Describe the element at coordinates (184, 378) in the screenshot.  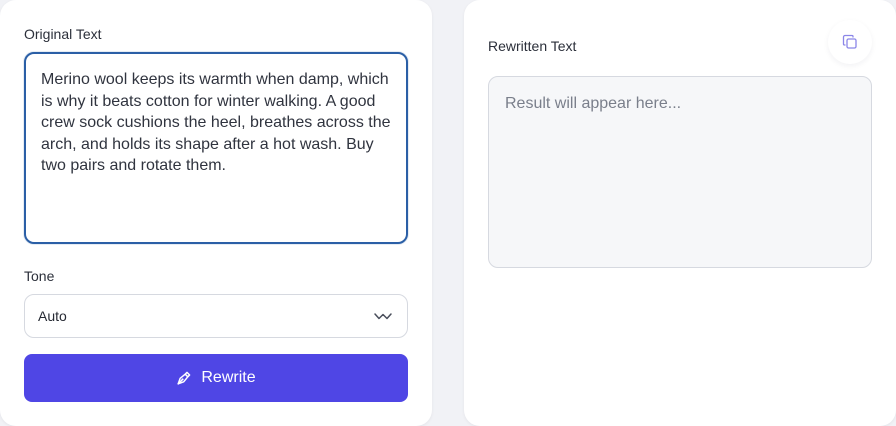
I see `pen-tool-icon` at that location.